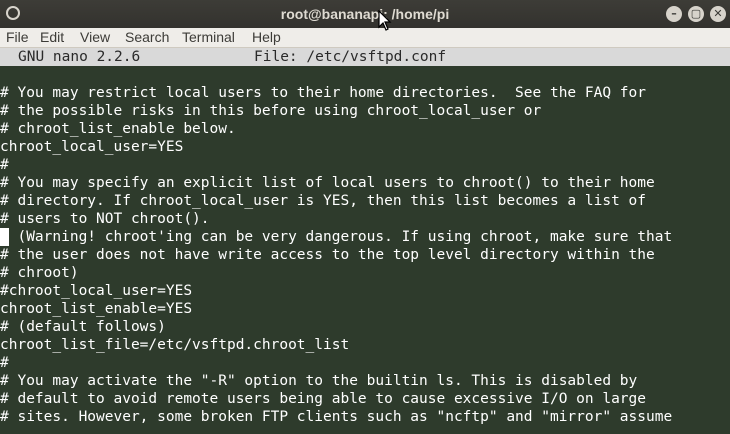  I want to click on nano-file-label: File: /etc/vsftpd.conf, so click(350, 57).